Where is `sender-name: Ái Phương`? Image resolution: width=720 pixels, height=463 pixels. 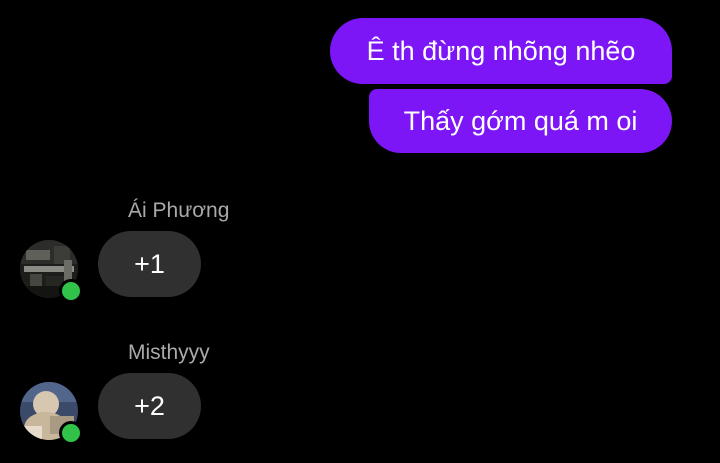
sender-name: Ái Phương is located at coordinates (179, 210).